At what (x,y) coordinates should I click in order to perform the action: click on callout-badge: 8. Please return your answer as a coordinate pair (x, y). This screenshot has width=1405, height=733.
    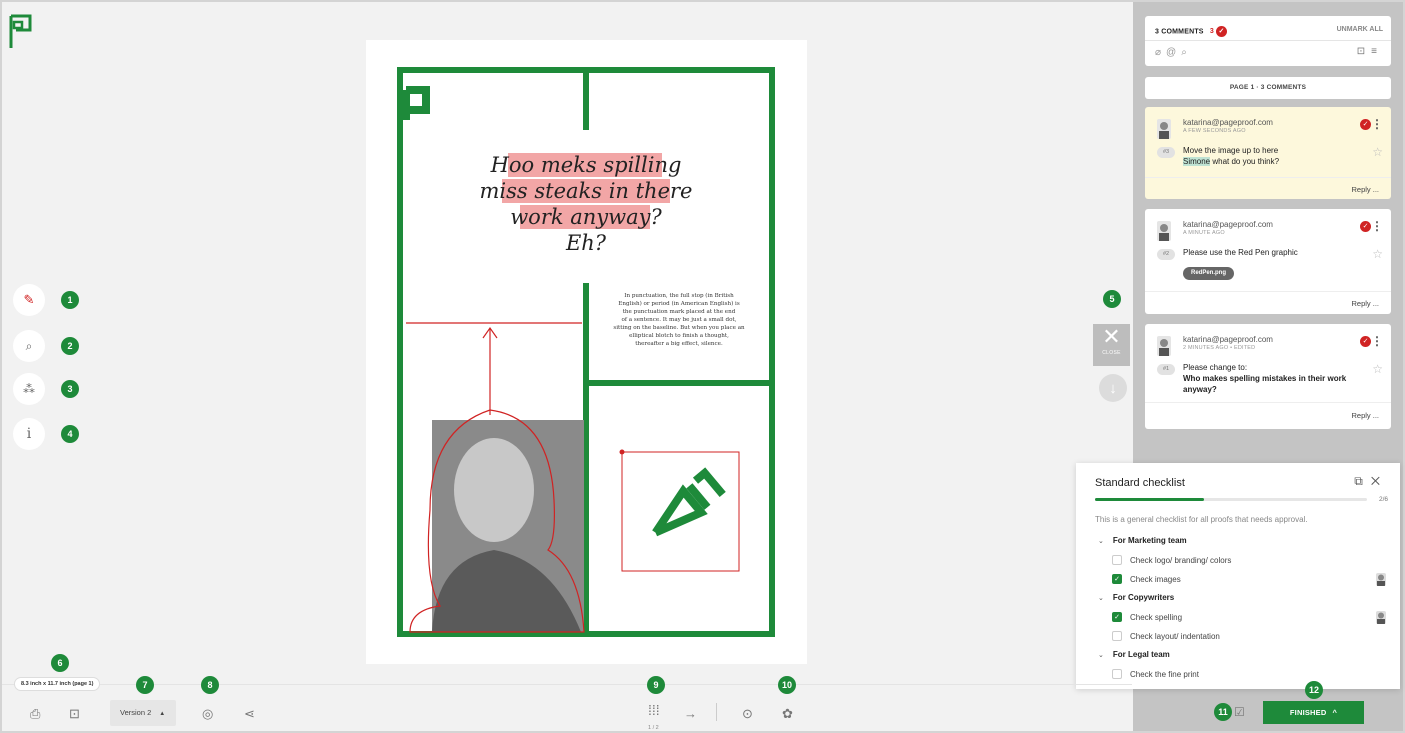
    Looking at the image, I should click on (210, 685).